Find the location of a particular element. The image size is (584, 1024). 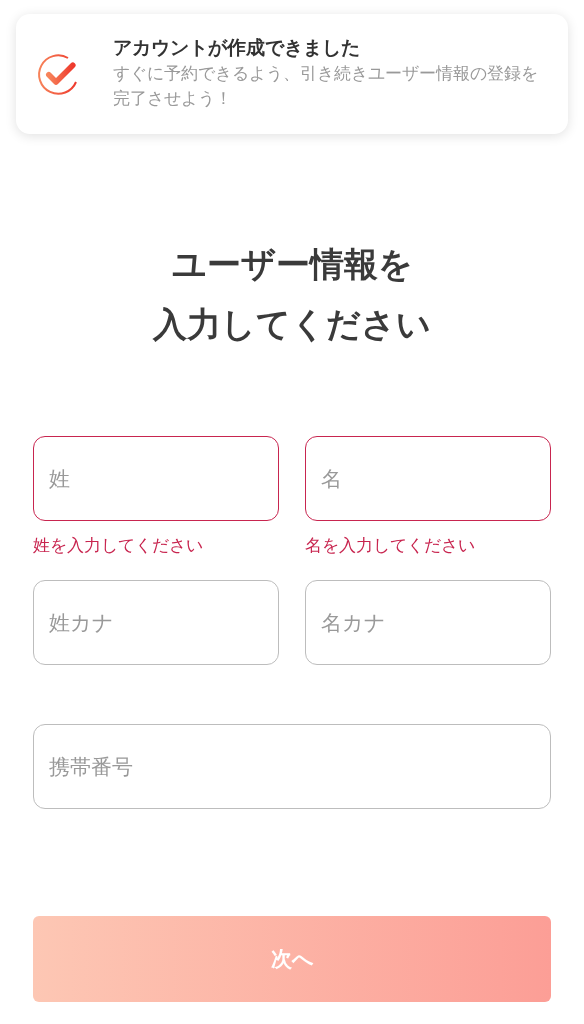

toast-message: すぐに予約できるよう、引き続きユーザー情報の登録を完了させよう！ is located at coordinates (325, 86).